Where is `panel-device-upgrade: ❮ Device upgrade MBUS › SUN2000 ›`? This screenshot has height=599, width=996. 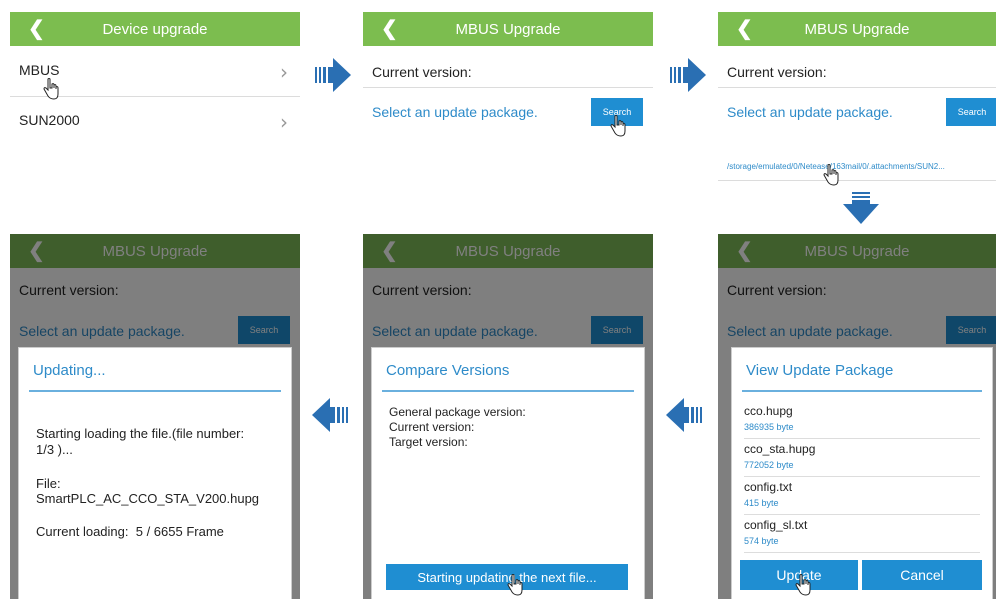 panel-device-upgrade: ❮ Device upgrade MBUS › SUN2000 › is located at coordinates (155, 74).